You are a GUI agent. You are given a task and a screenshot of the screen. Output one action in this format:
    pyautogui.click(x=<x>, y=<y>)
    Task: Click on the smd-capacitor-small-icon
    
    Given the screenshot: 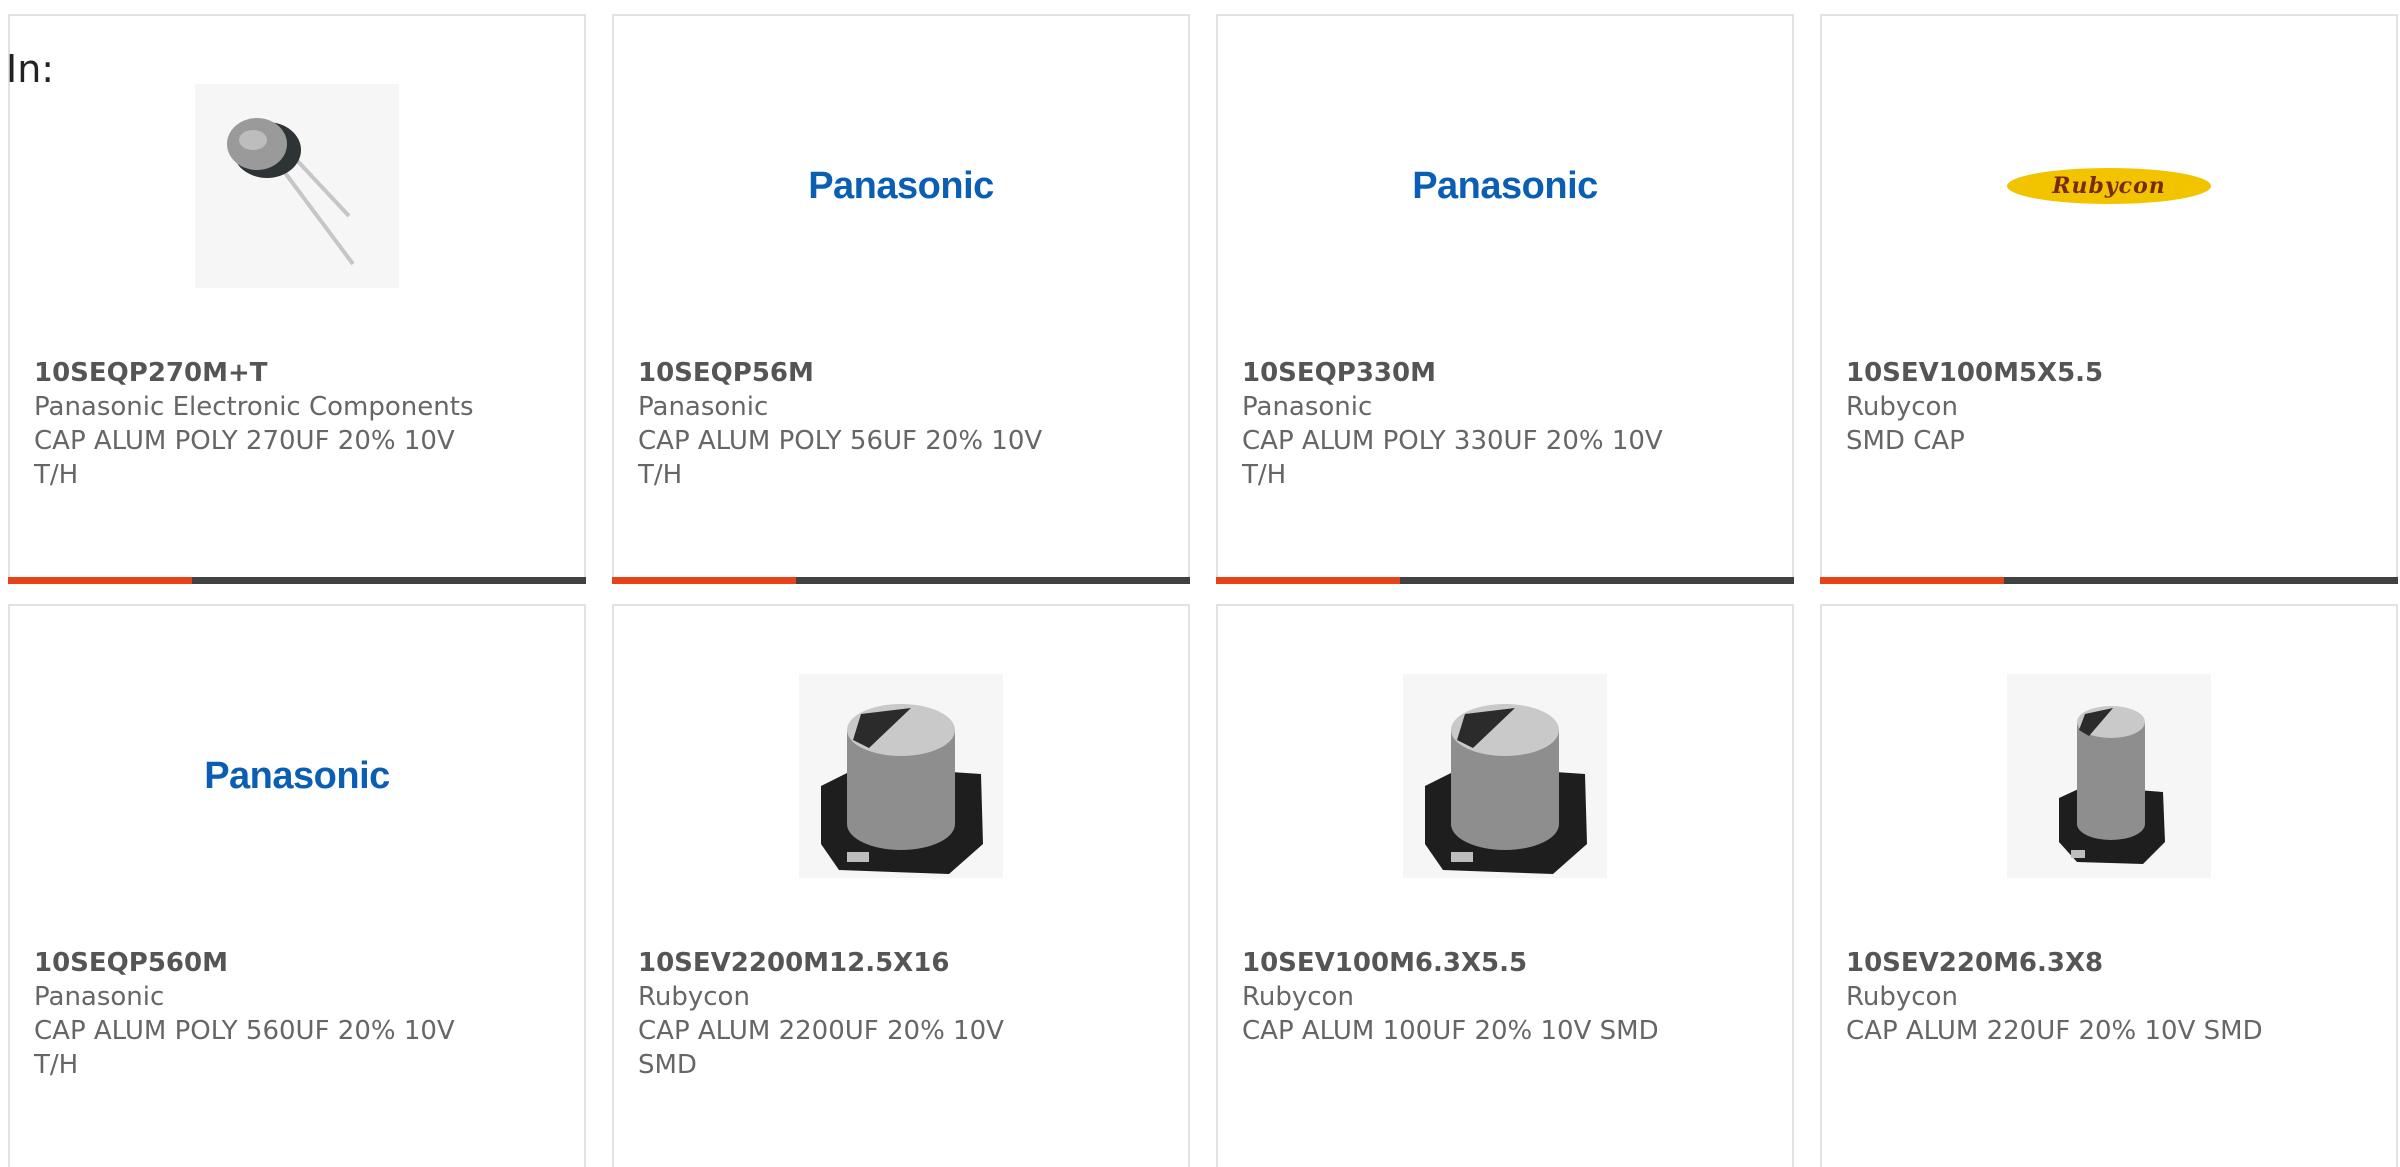 What is the action you would take?
    pyautogui.click(x=2109, y=776)
    